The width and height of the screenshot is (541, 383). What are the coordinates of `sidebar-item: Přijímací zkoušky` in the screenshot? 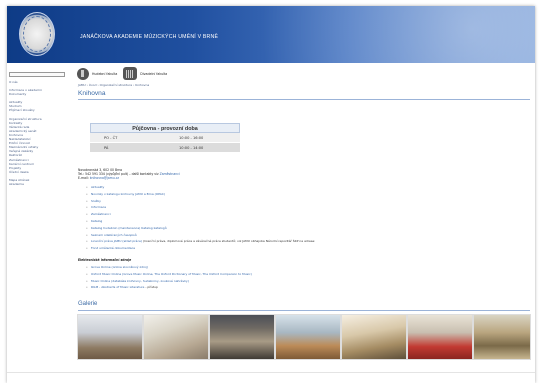 It's located at (37, 110).